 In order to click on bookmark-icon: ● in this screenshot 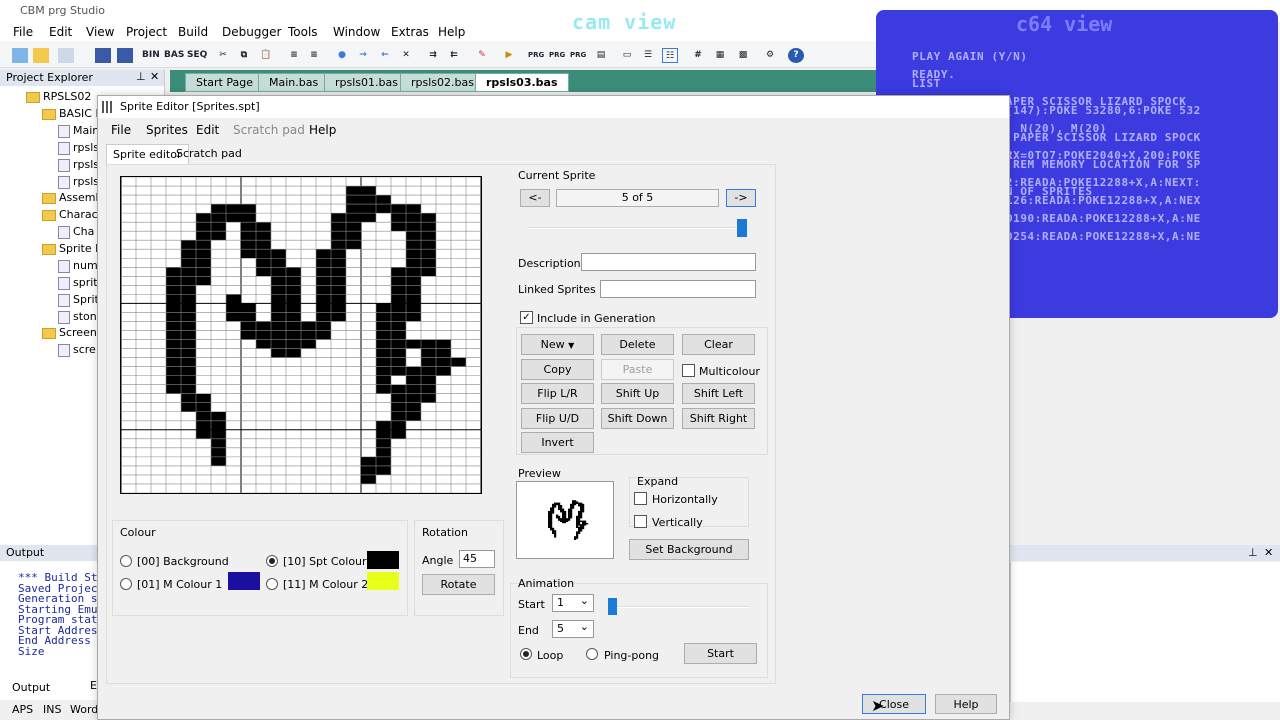, I will do `click(342, 55)`.